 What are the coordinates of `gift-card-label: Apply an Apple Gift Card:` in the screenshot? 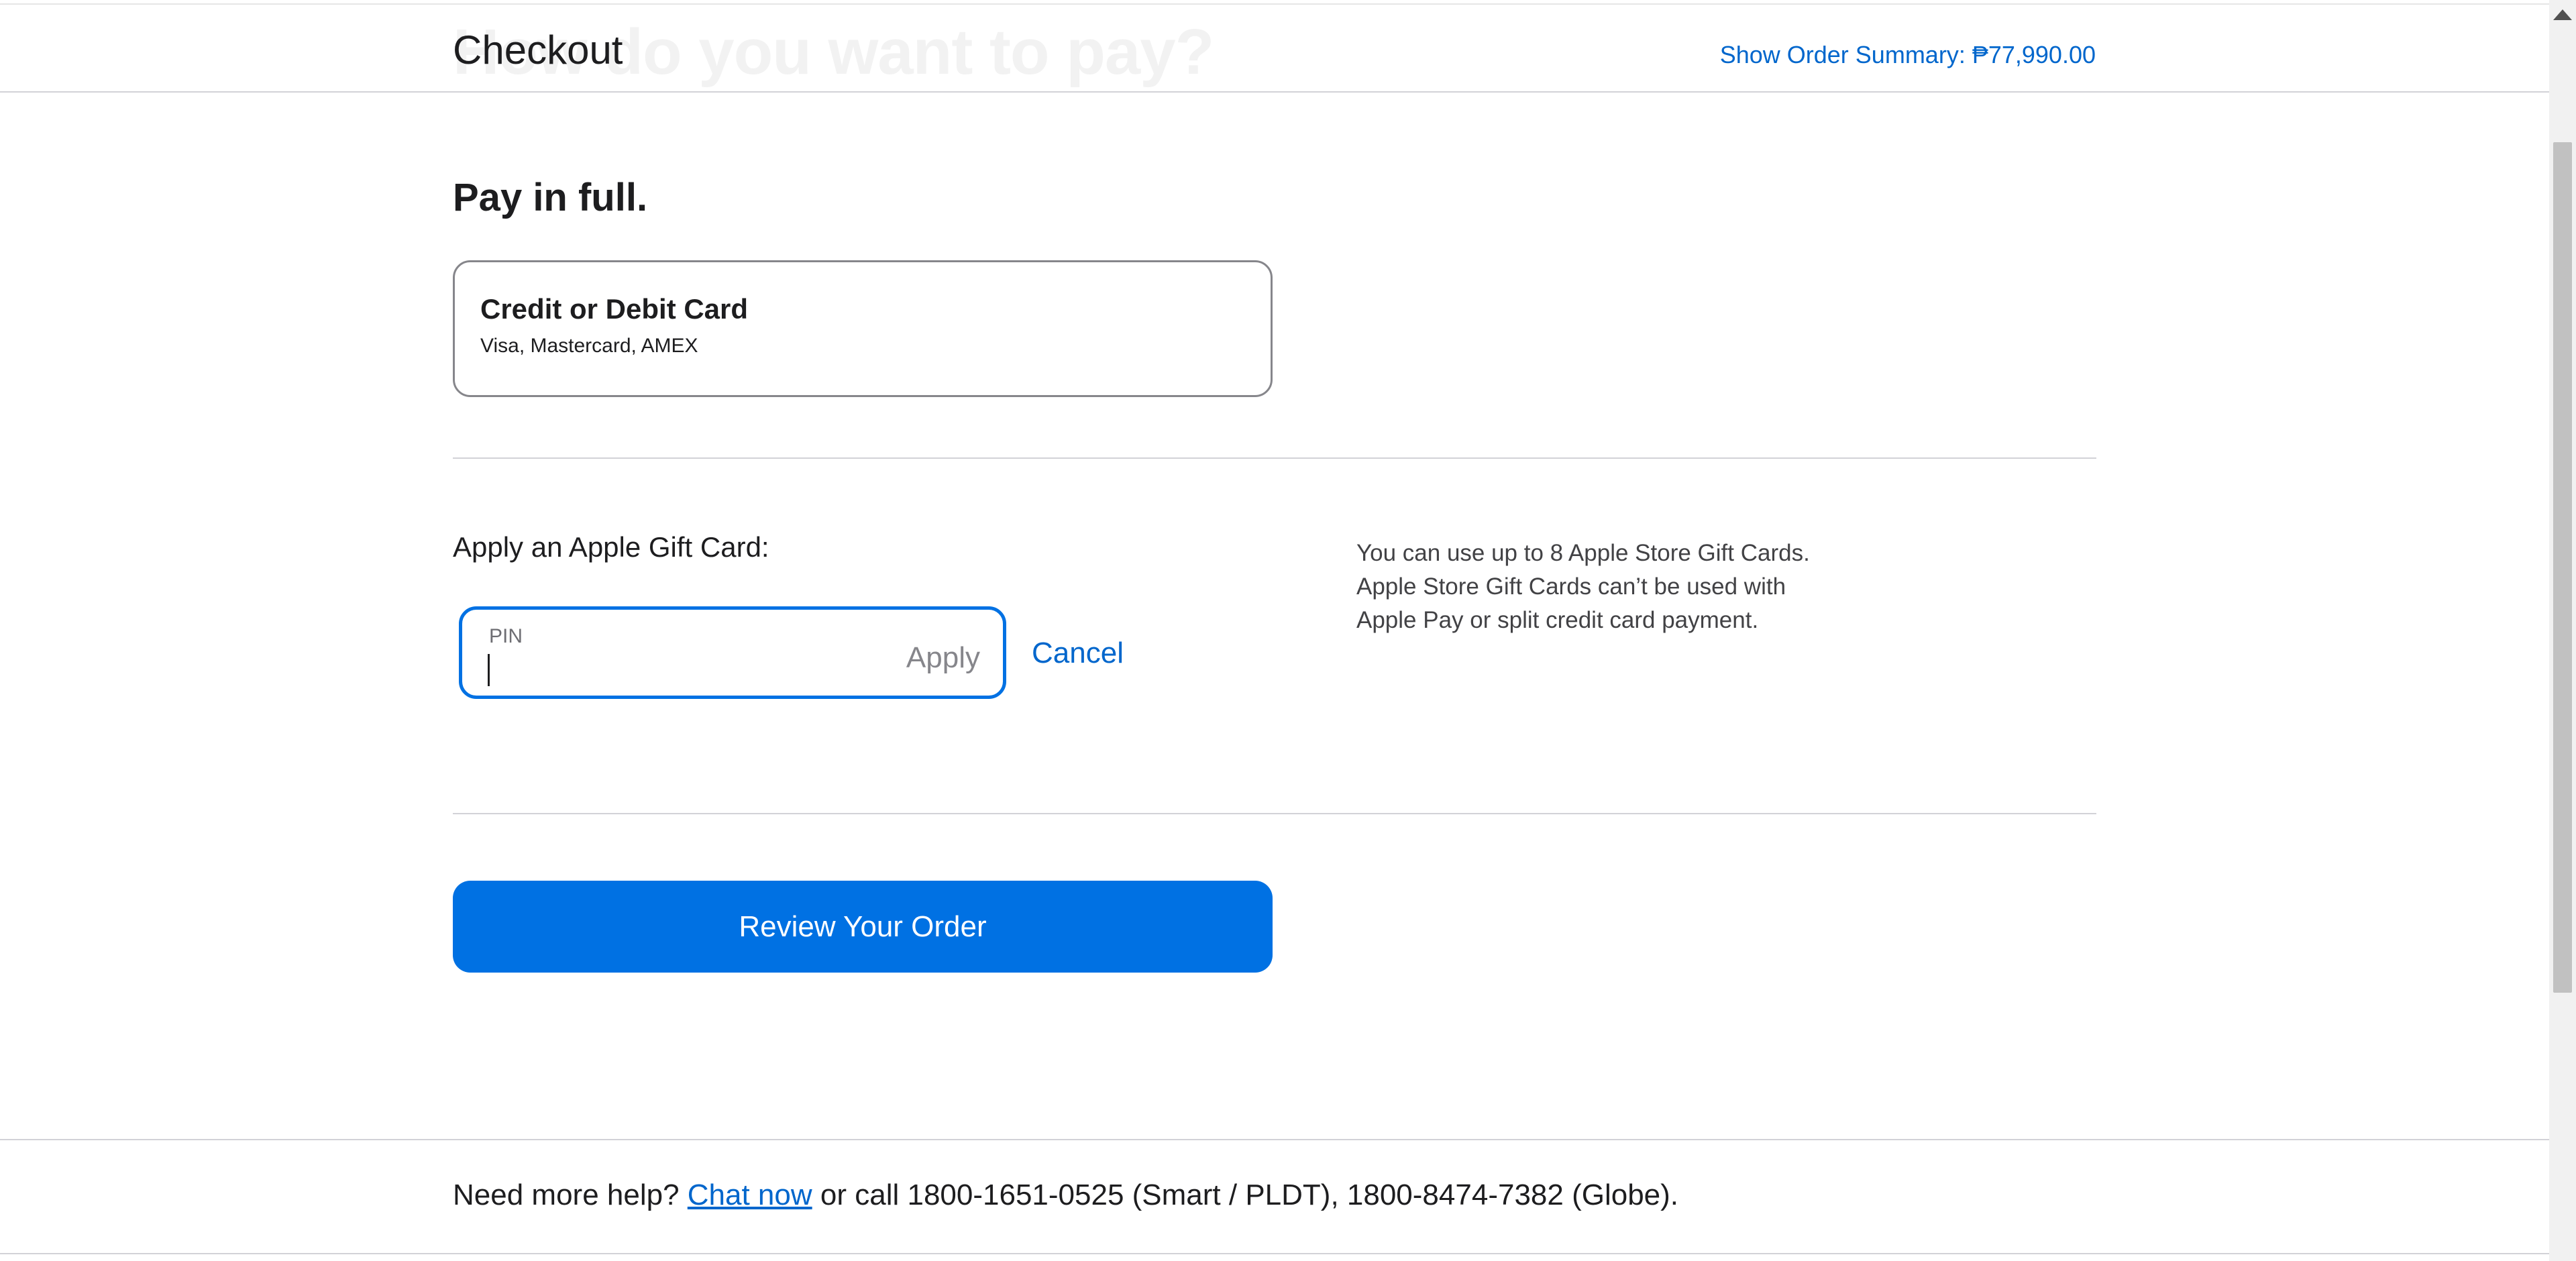 It's located at (611, 547).